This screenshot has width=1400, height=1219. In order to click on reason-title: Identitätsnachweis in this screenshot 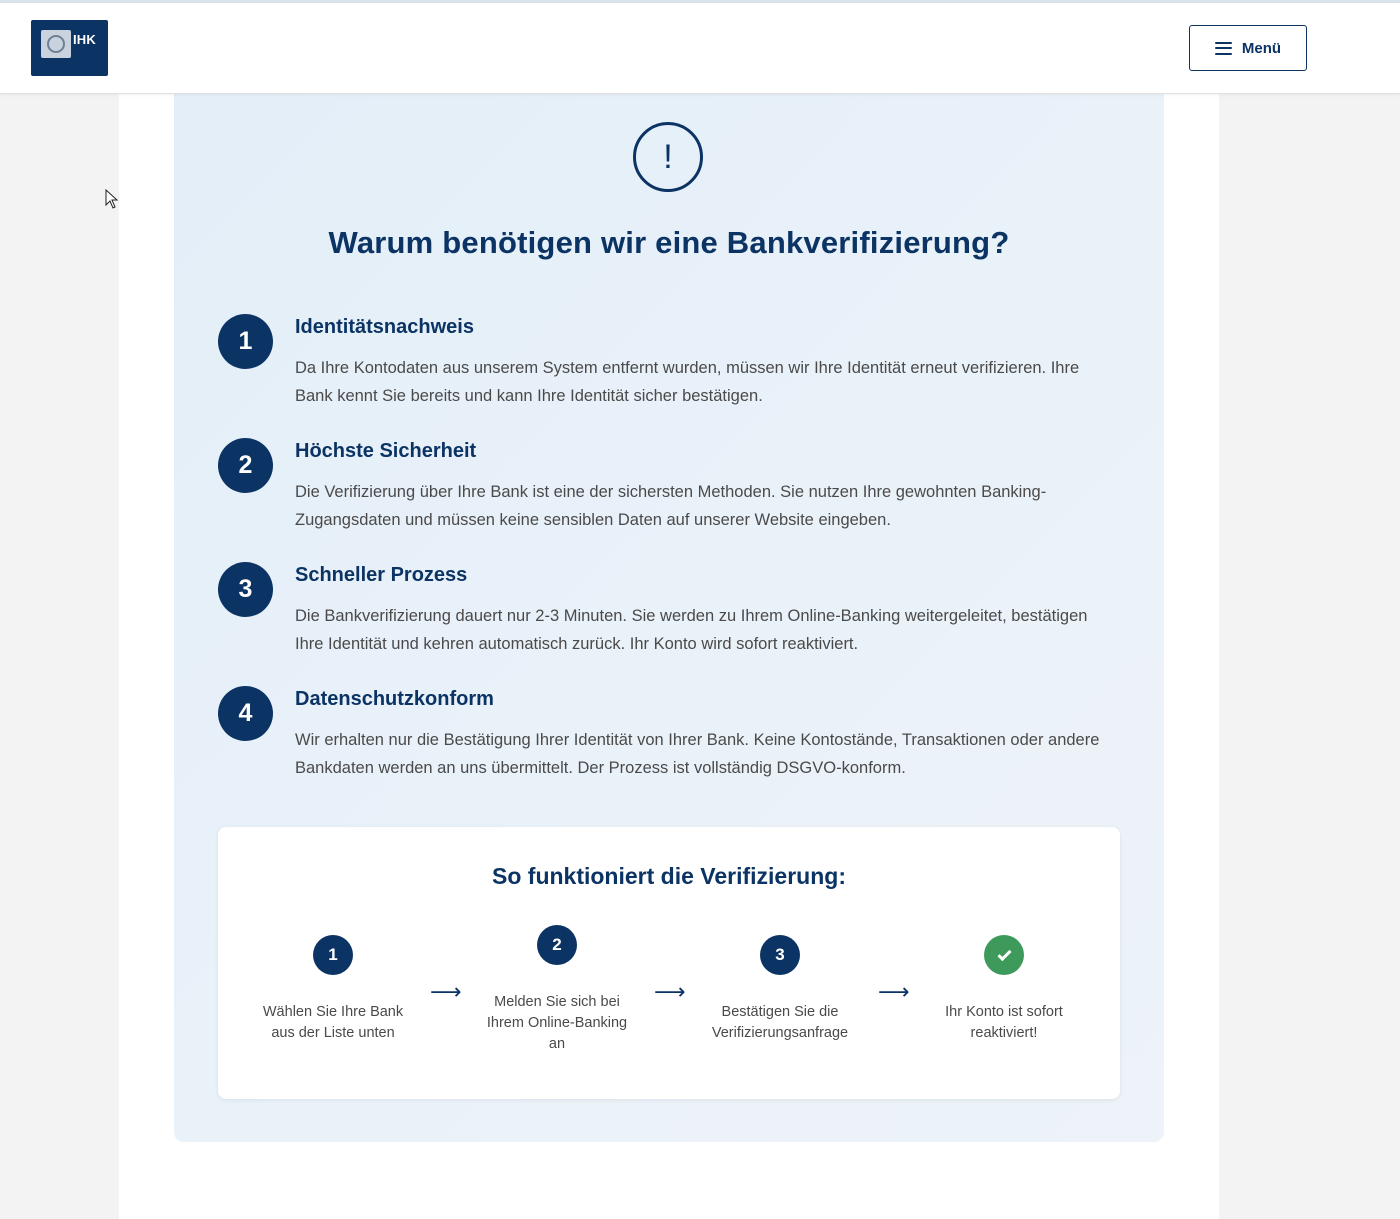, I will do `click(384, 327)`.